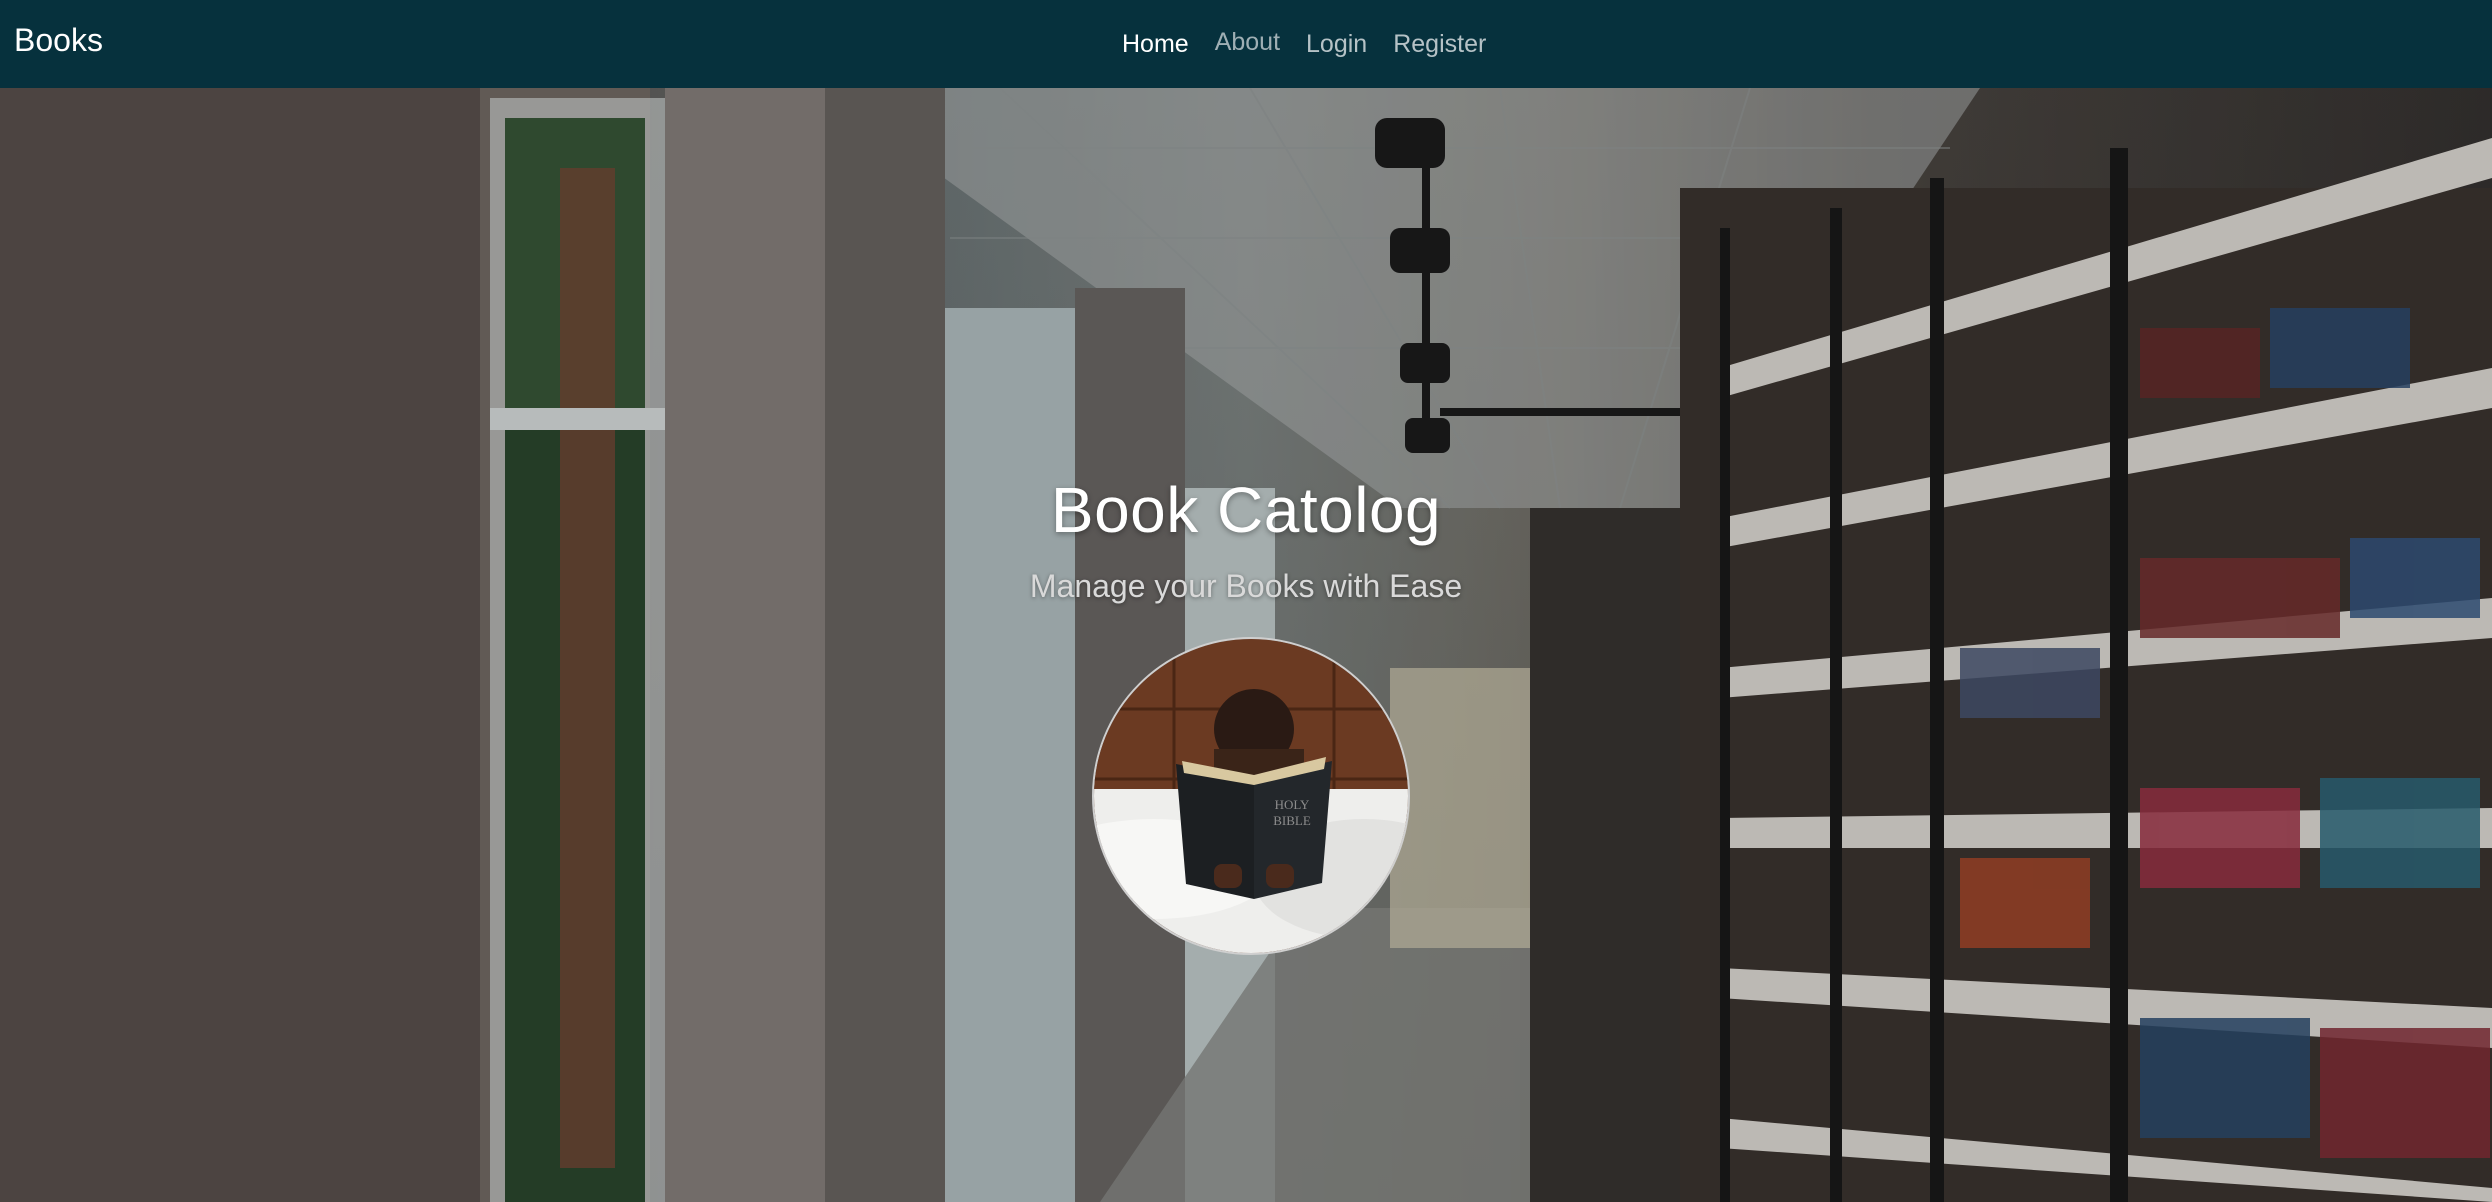 Image resolution: width=2492 pixels, height=1202 pixels. Describe the element at coordinates (1439, 44) in the screenshot. I see `nav-register-link: Register` at that location.